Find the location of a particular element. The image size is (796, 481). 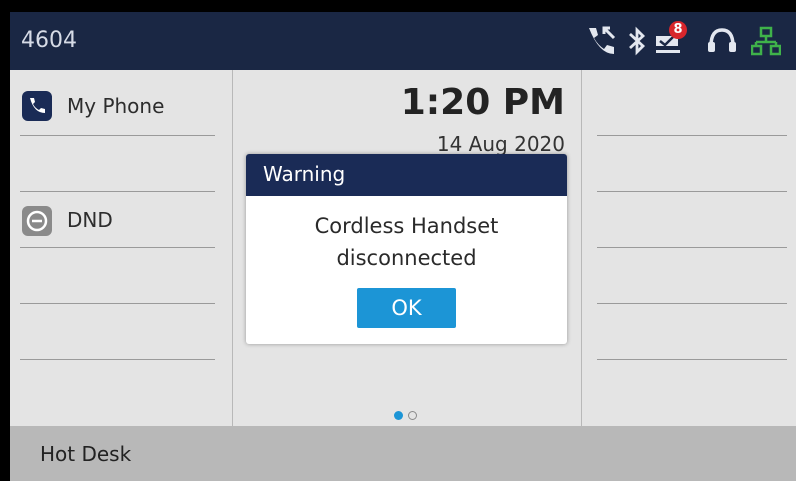

clock-date: 14 Aug 2020 is located at coordinates (500, 144).